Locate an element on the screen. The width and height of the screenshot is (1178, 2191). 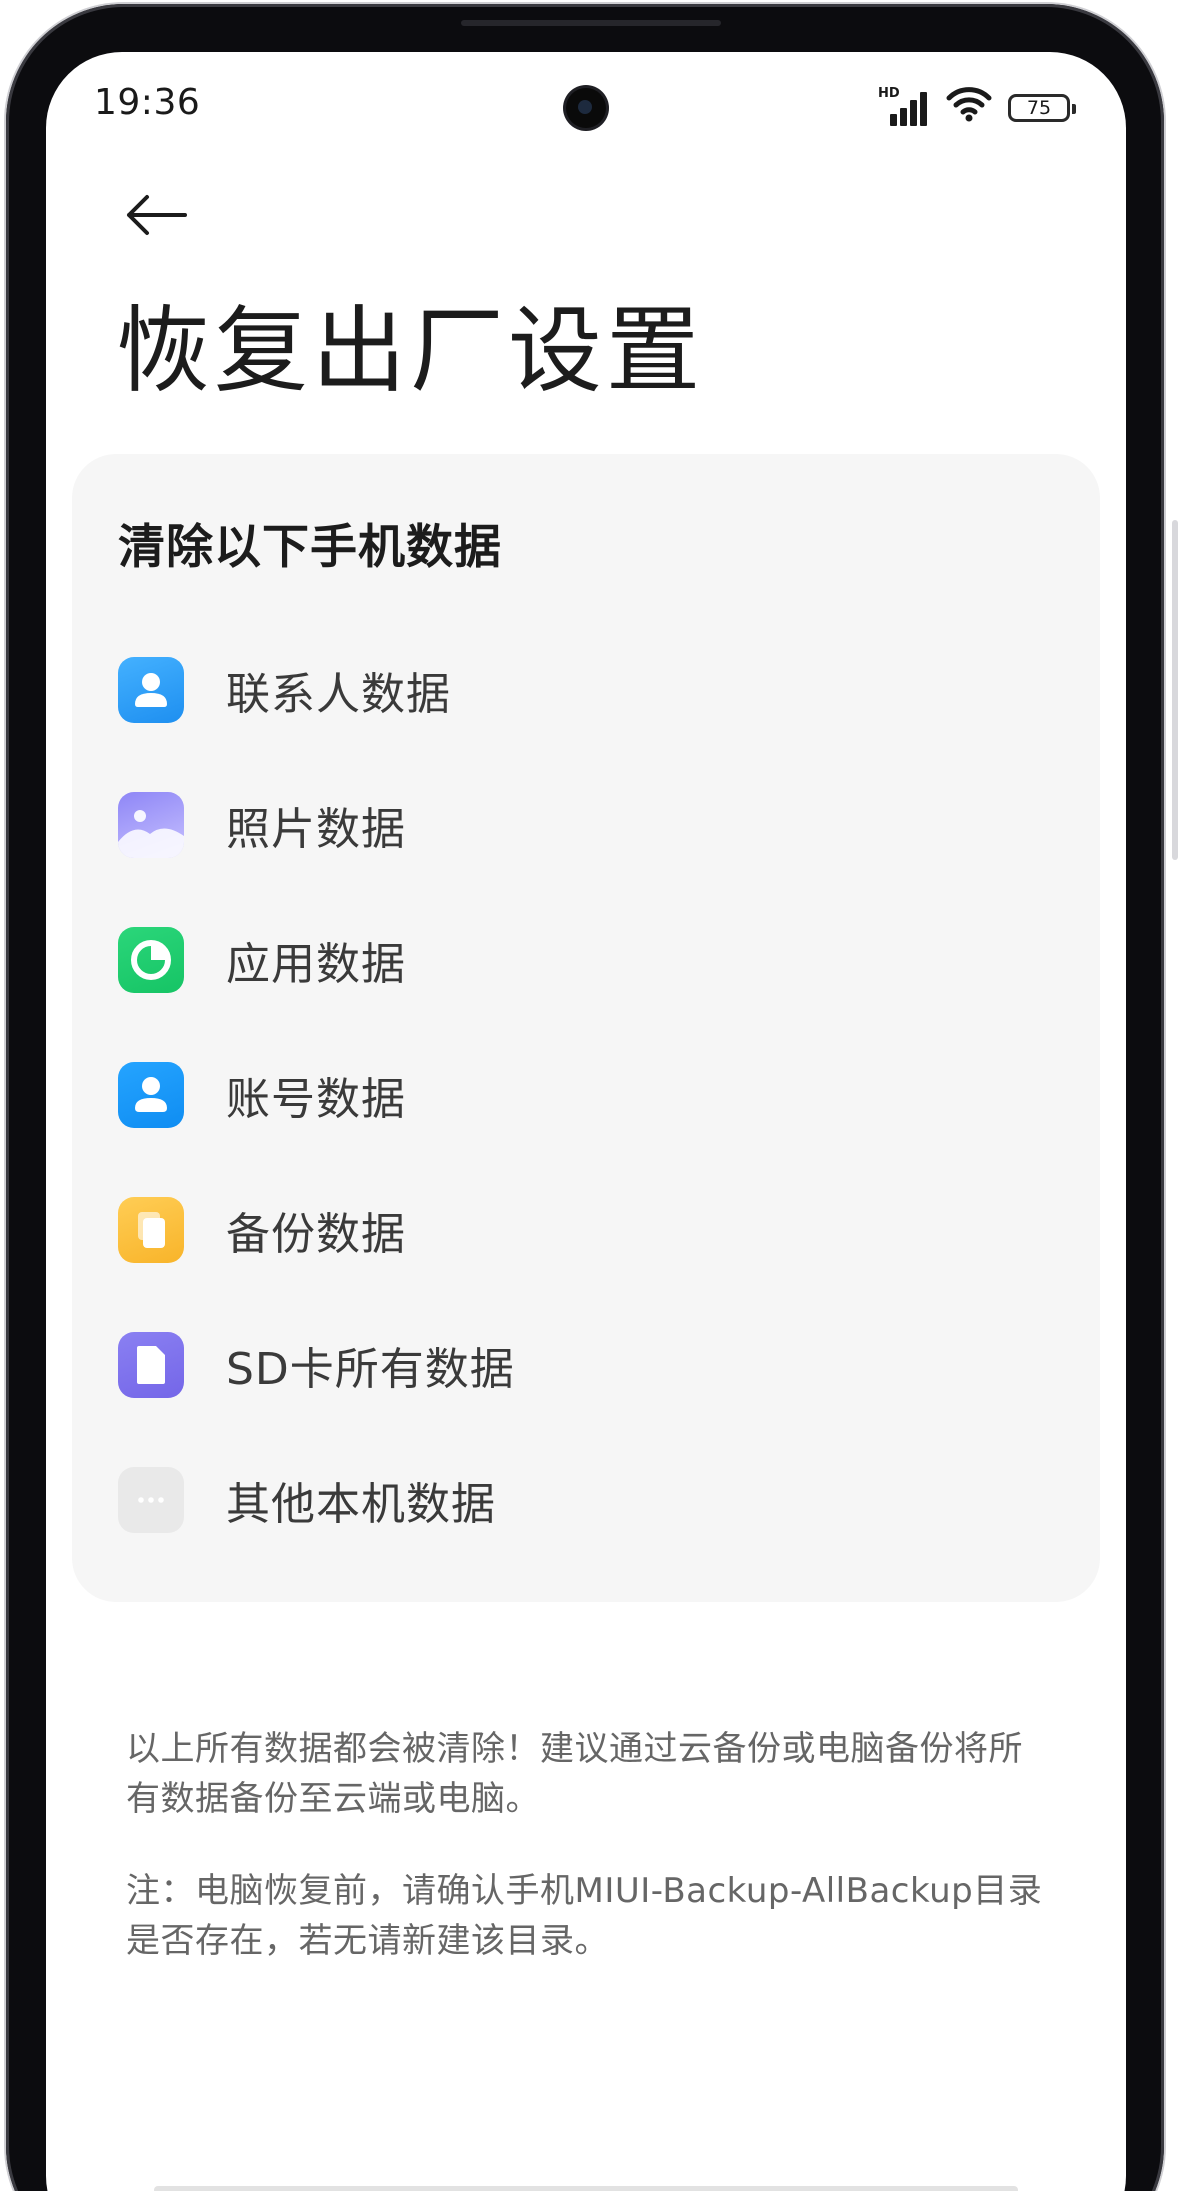
status-bar: 19:36 HD 75 is located at coordinates (586, 102).